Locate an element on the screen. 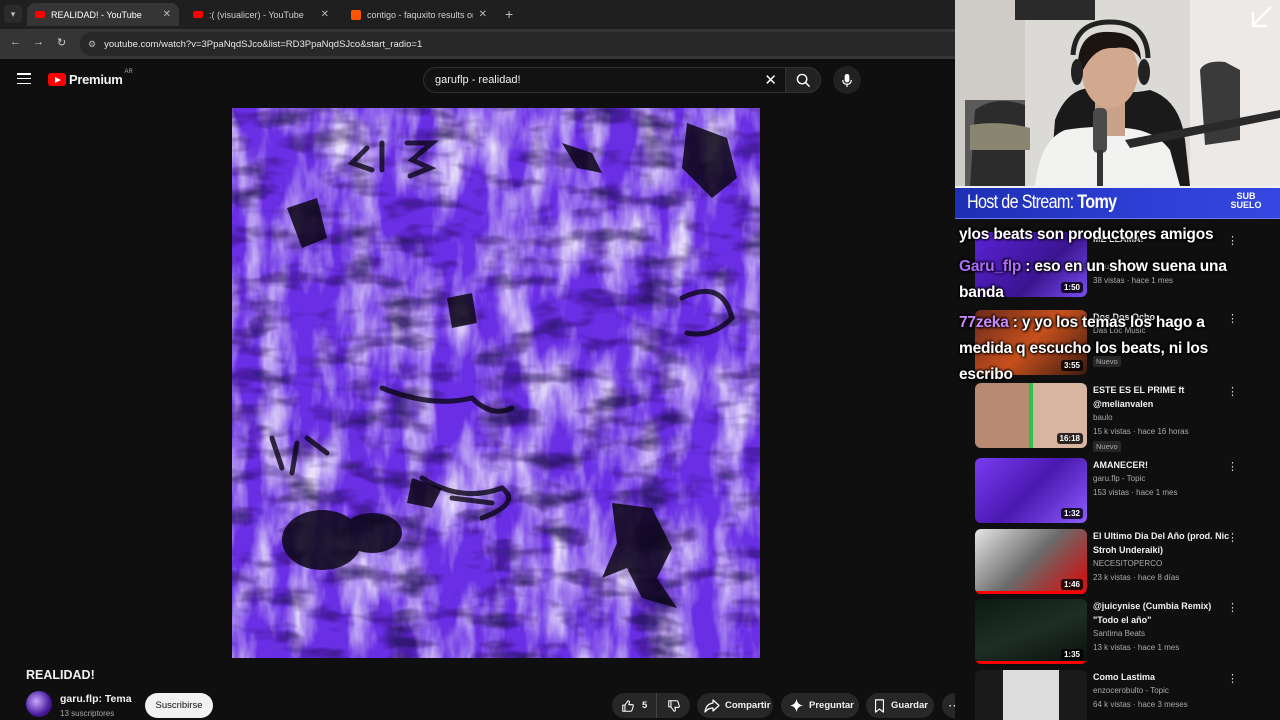 The width and height of the screenshot is (1280, 720). share-label: Compartir is located at coordinates (748, 705).